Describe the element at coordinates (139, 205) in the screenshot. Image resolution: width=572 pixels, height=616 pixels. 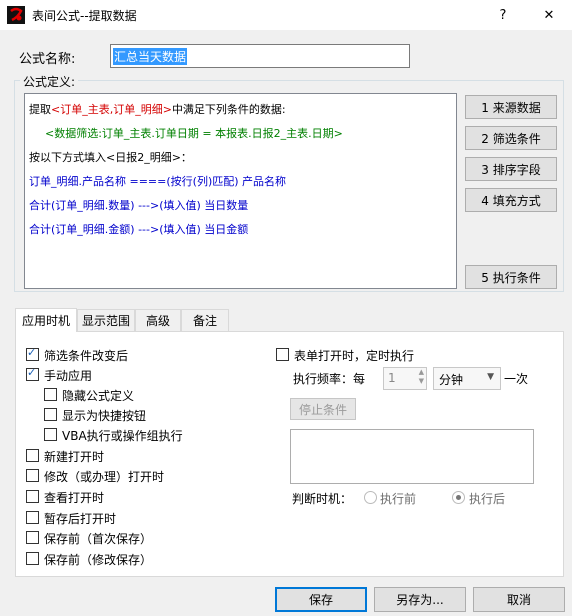
I see `def-line-5: 合计(订单_明细.数量) --->(填入值) 当日数量` at that location.